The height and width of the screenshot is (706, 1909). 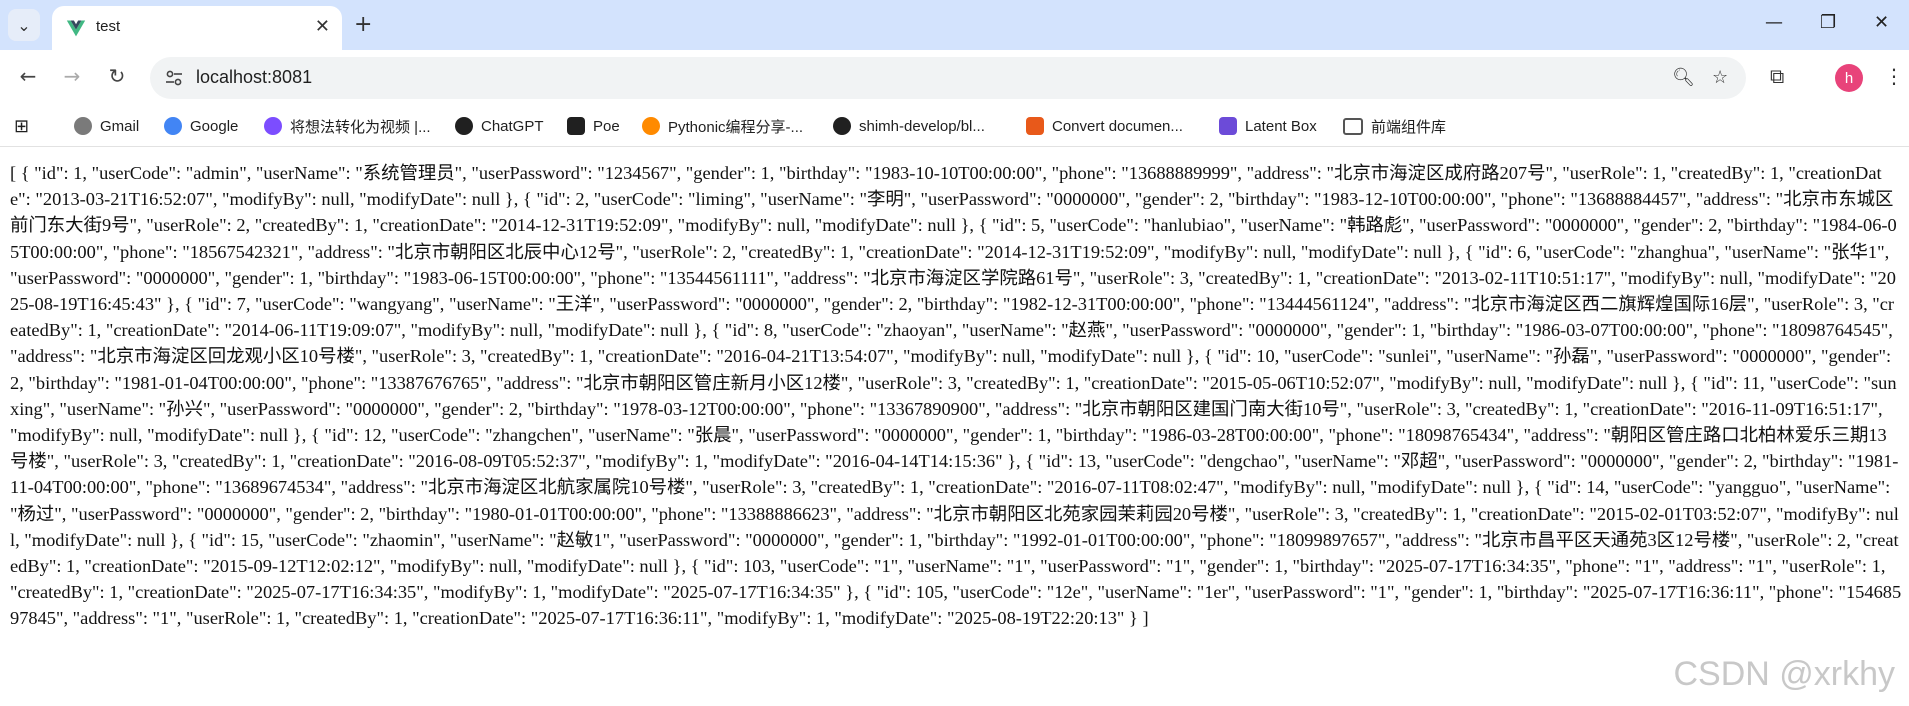 What do you see at coordinates (1035, 126) in the screenshot?
I see `convert-icon` at bounding box center [1035, 126].